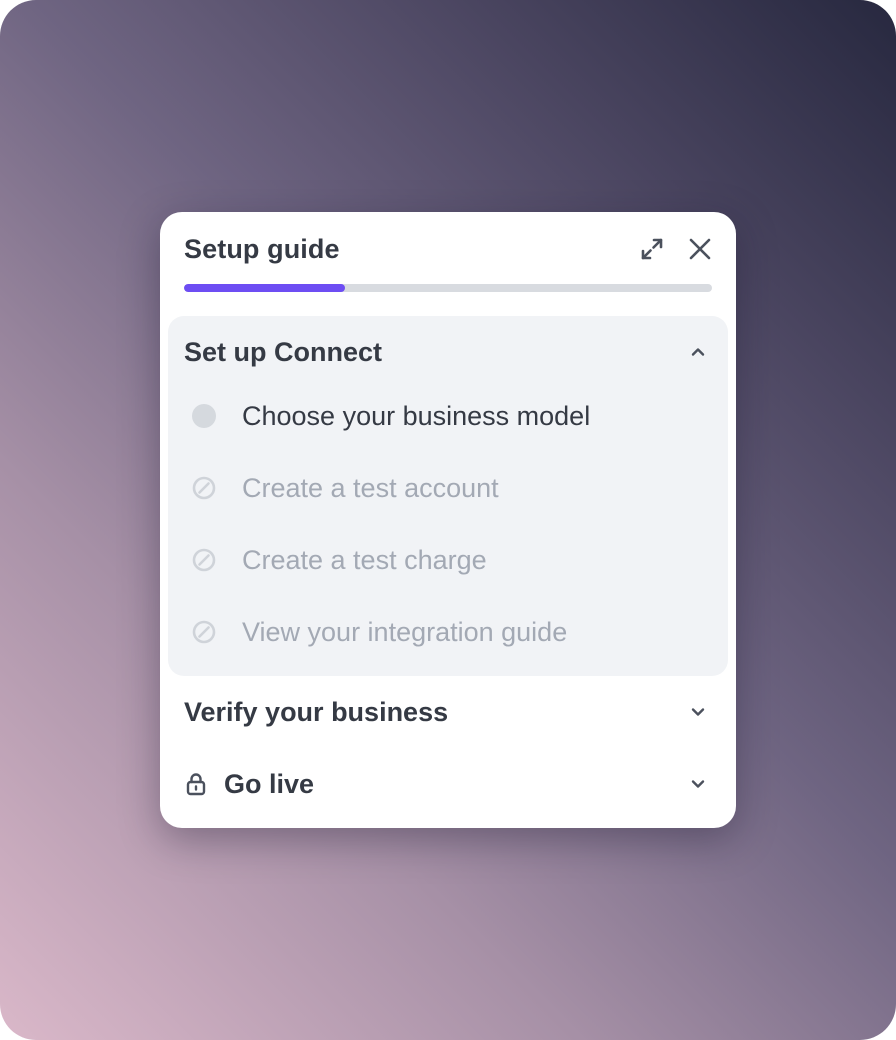 This screenshot has height=1040, width=896. What do you see at coordinates (283, 351) in the screenshot?
I see `section-title: Set up Connect` at bounding box center [283, 351].